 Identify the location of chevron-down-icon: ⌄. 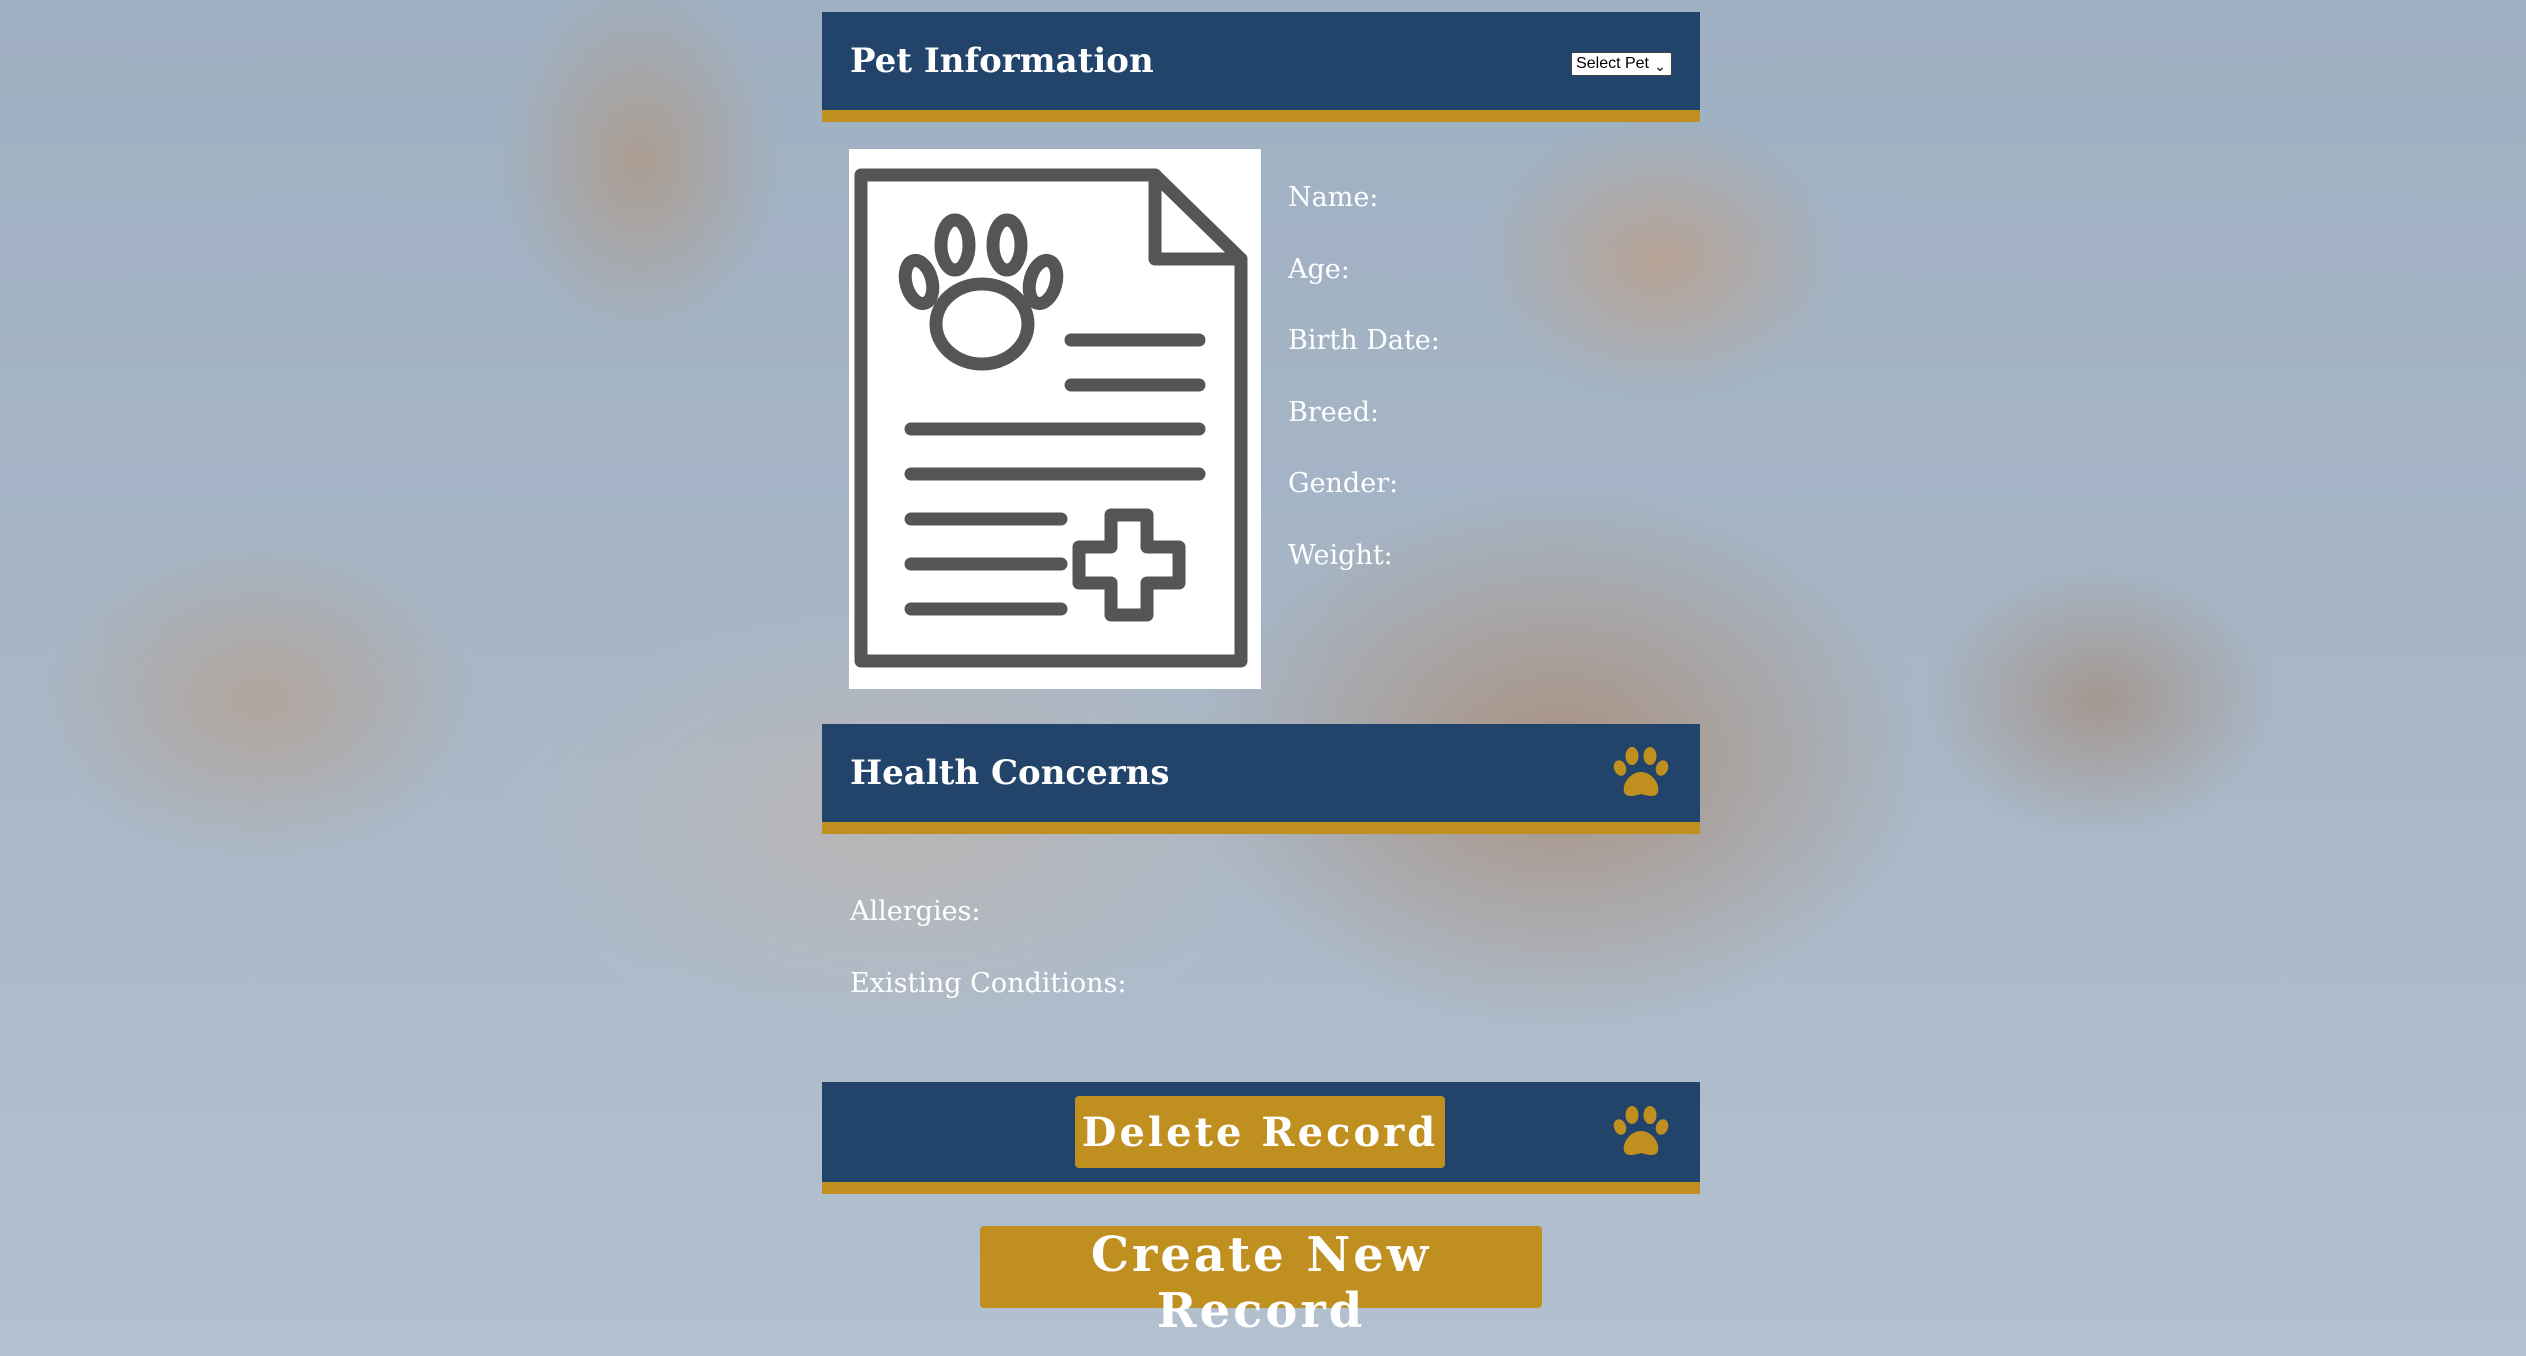
(1660, 66).